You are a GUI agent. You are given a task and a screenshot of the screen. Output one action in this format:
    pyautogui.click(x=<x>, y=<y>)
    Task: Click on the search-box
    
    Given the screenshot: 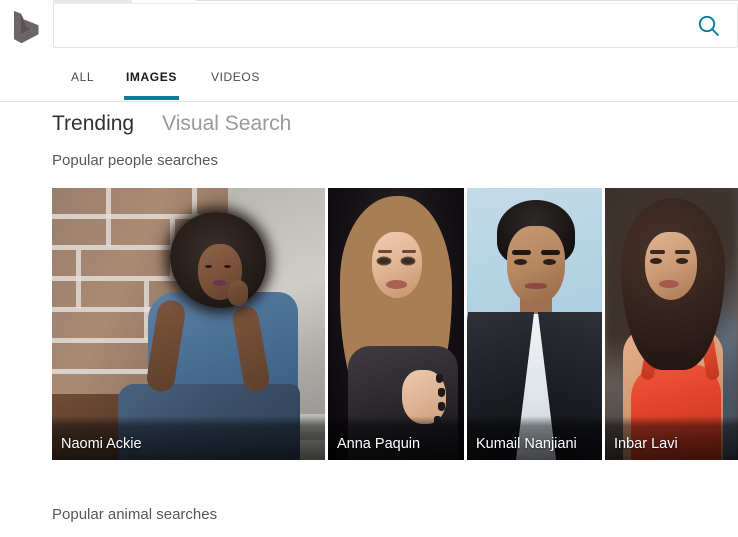 What is the action you would take?
    pyautogui.click(x=395, y=25)
    